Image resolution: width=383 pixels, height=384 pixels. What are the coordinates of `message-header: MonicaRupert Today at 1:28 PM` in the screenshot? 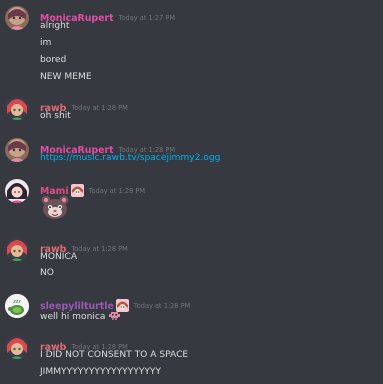 It's located at (107, 147).